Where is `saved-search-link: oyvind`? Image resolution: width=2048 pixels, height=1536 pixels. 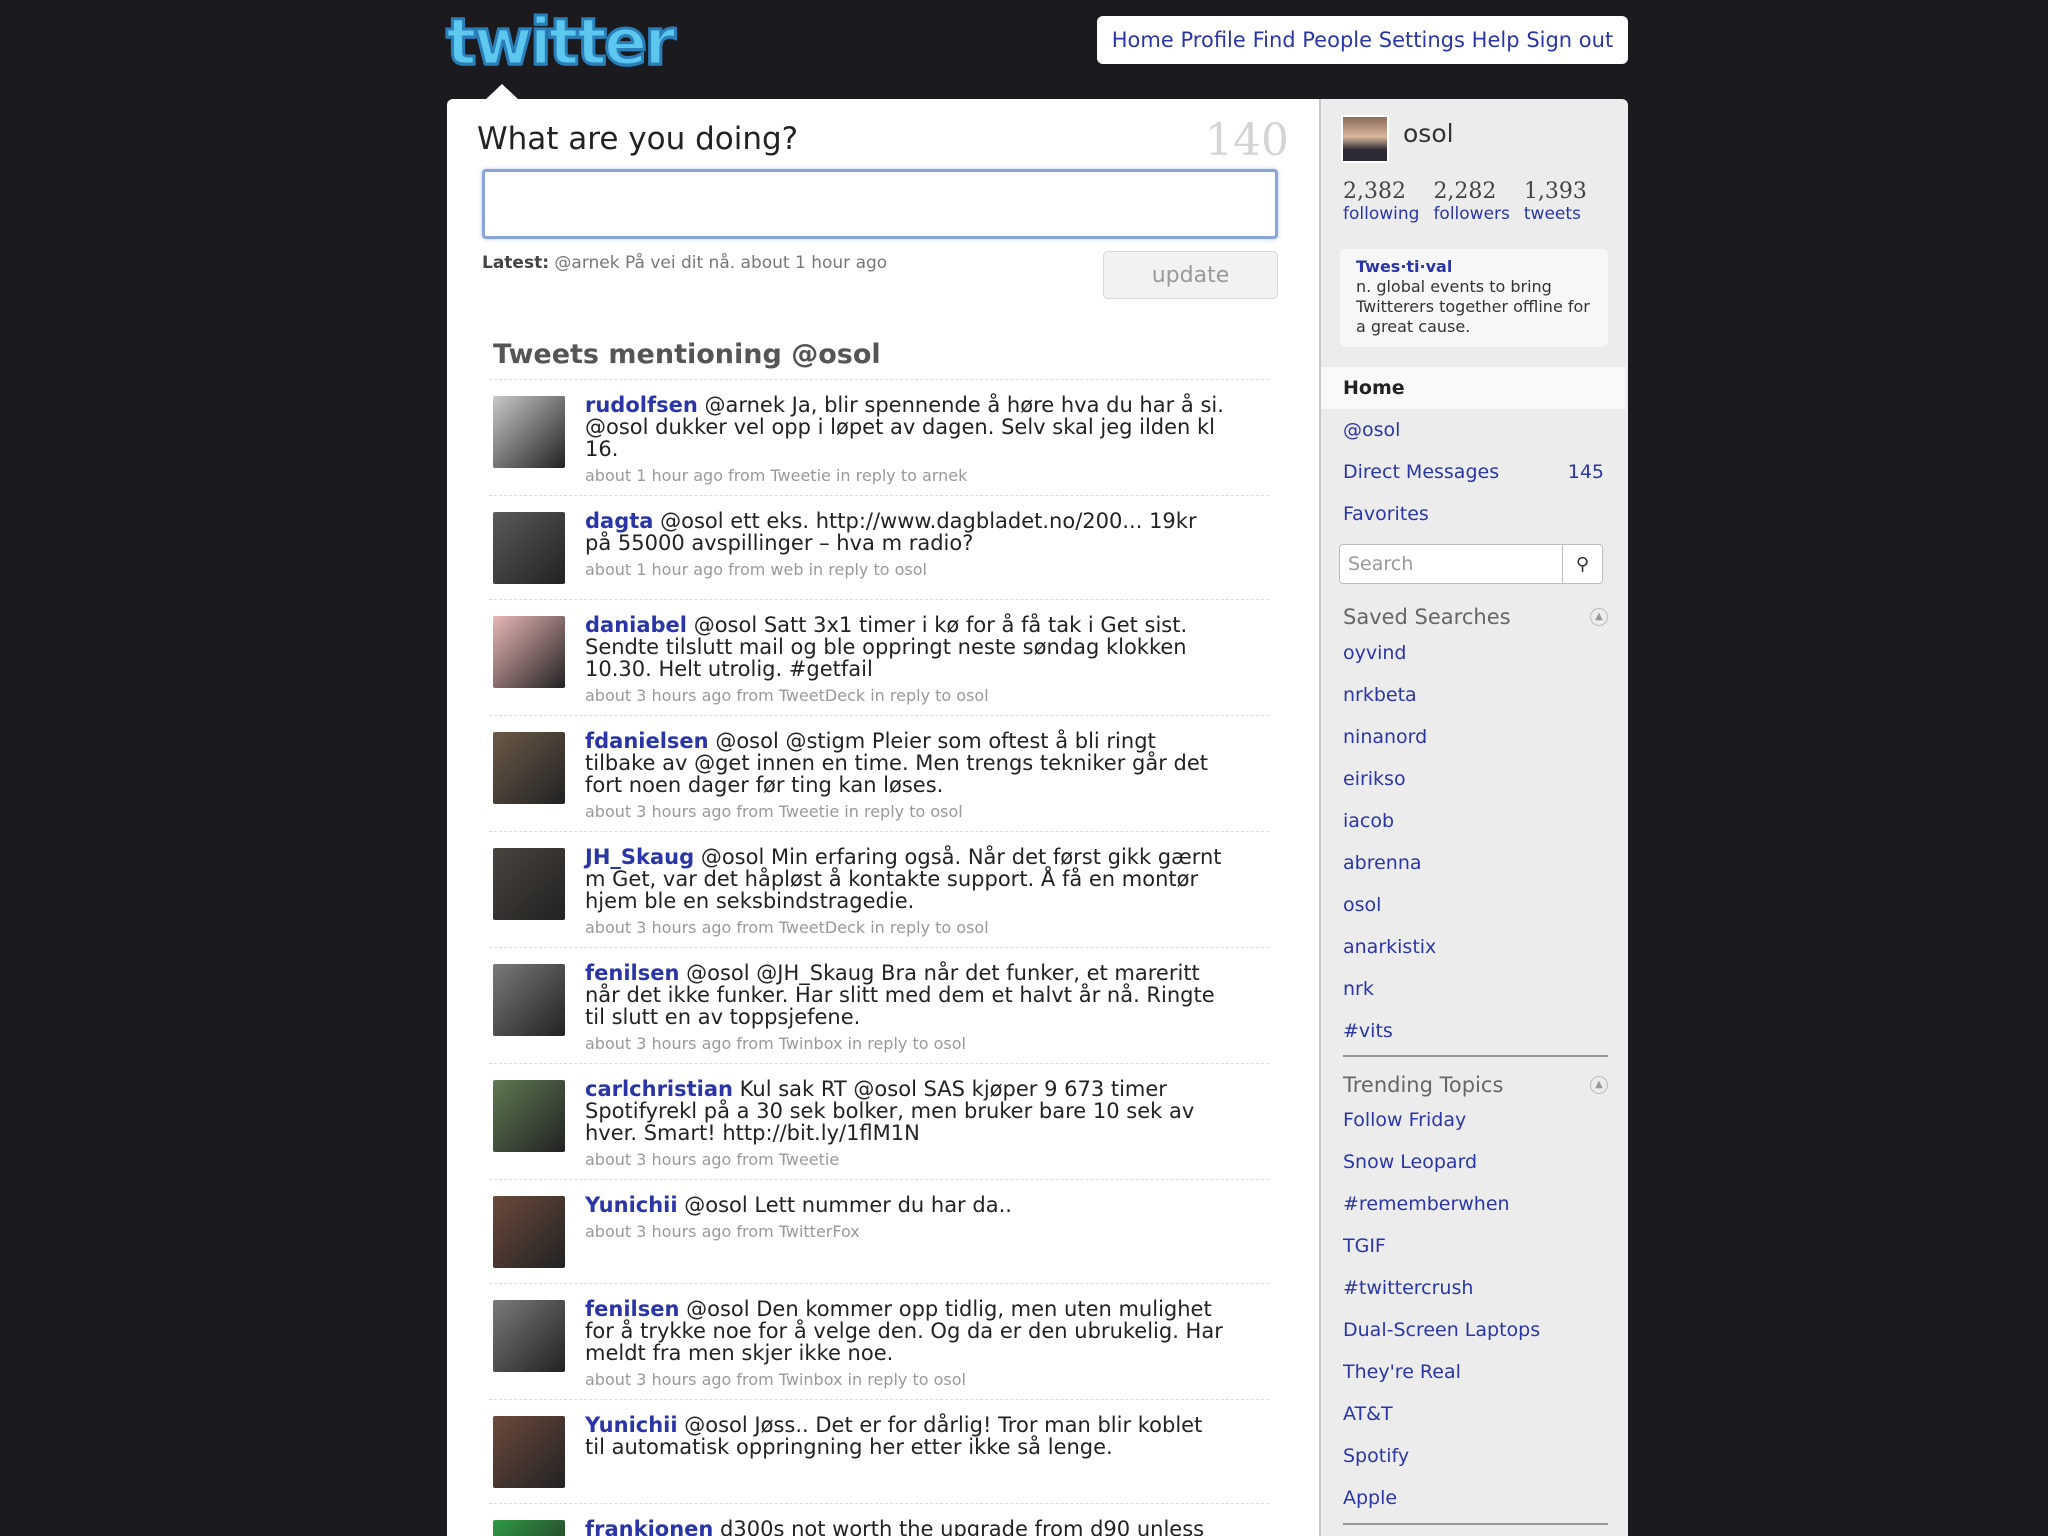 saved-search-link: oyvind is located at coordinates (1483, 653).